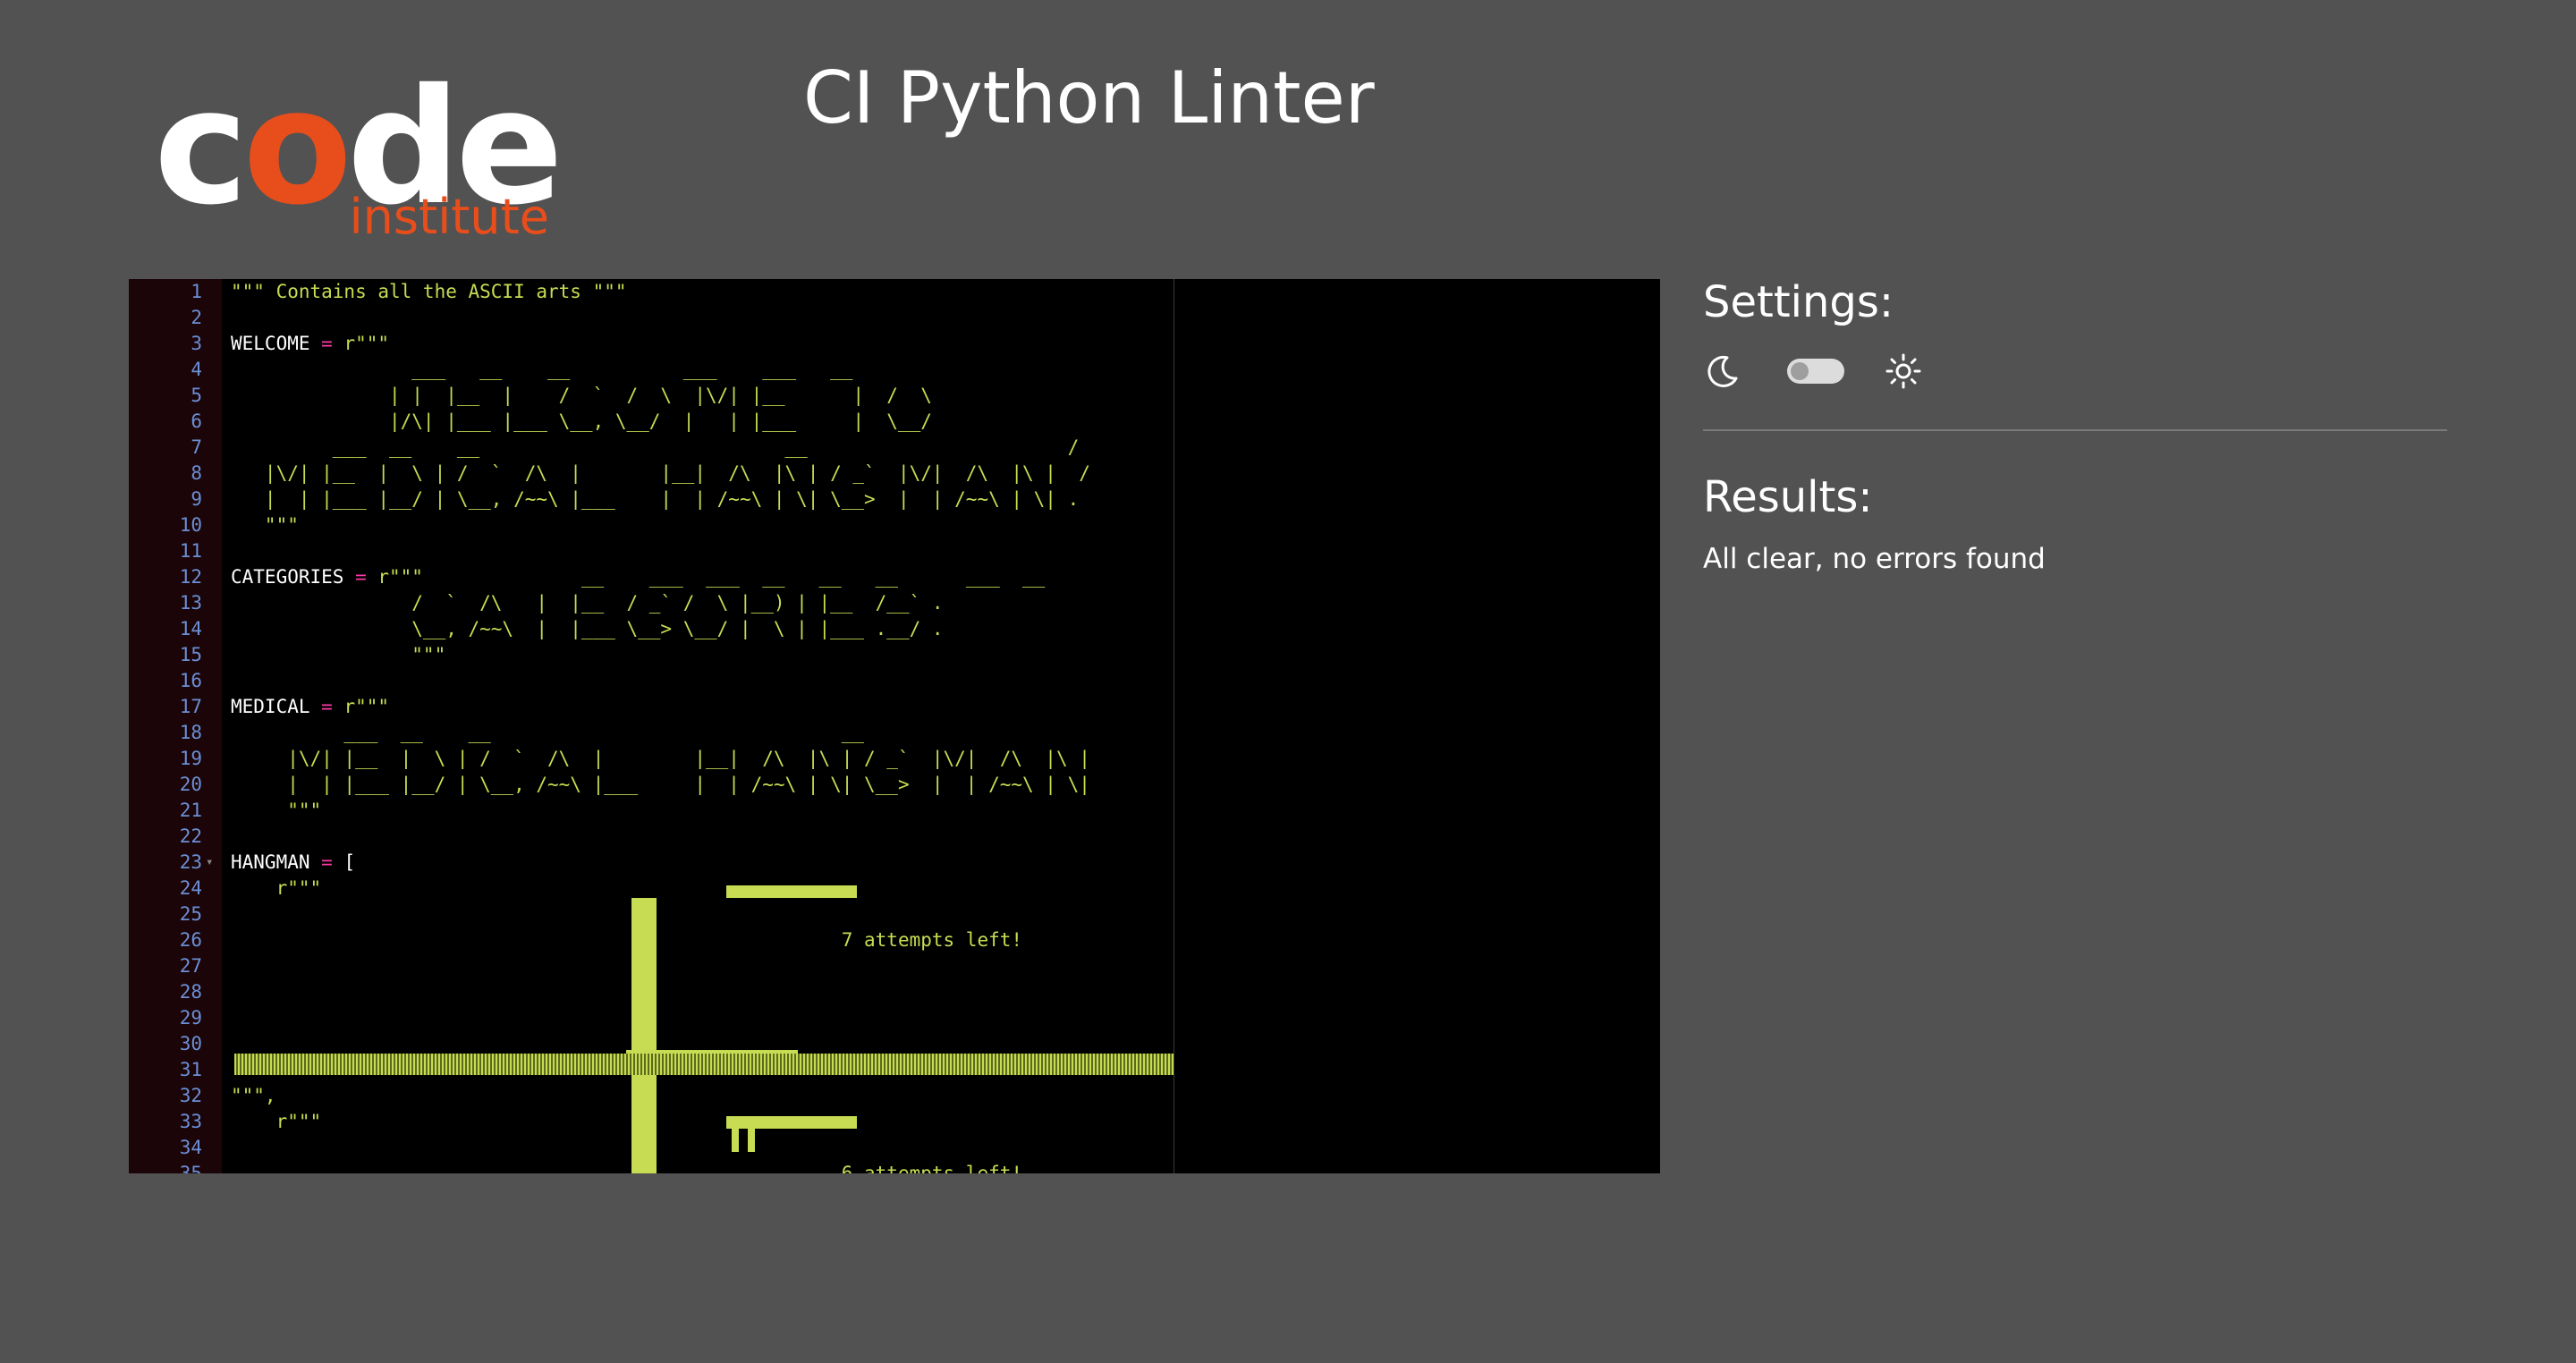 The image size is (2576, 1363). I want to click on code-line: 27, so click(894, 966).